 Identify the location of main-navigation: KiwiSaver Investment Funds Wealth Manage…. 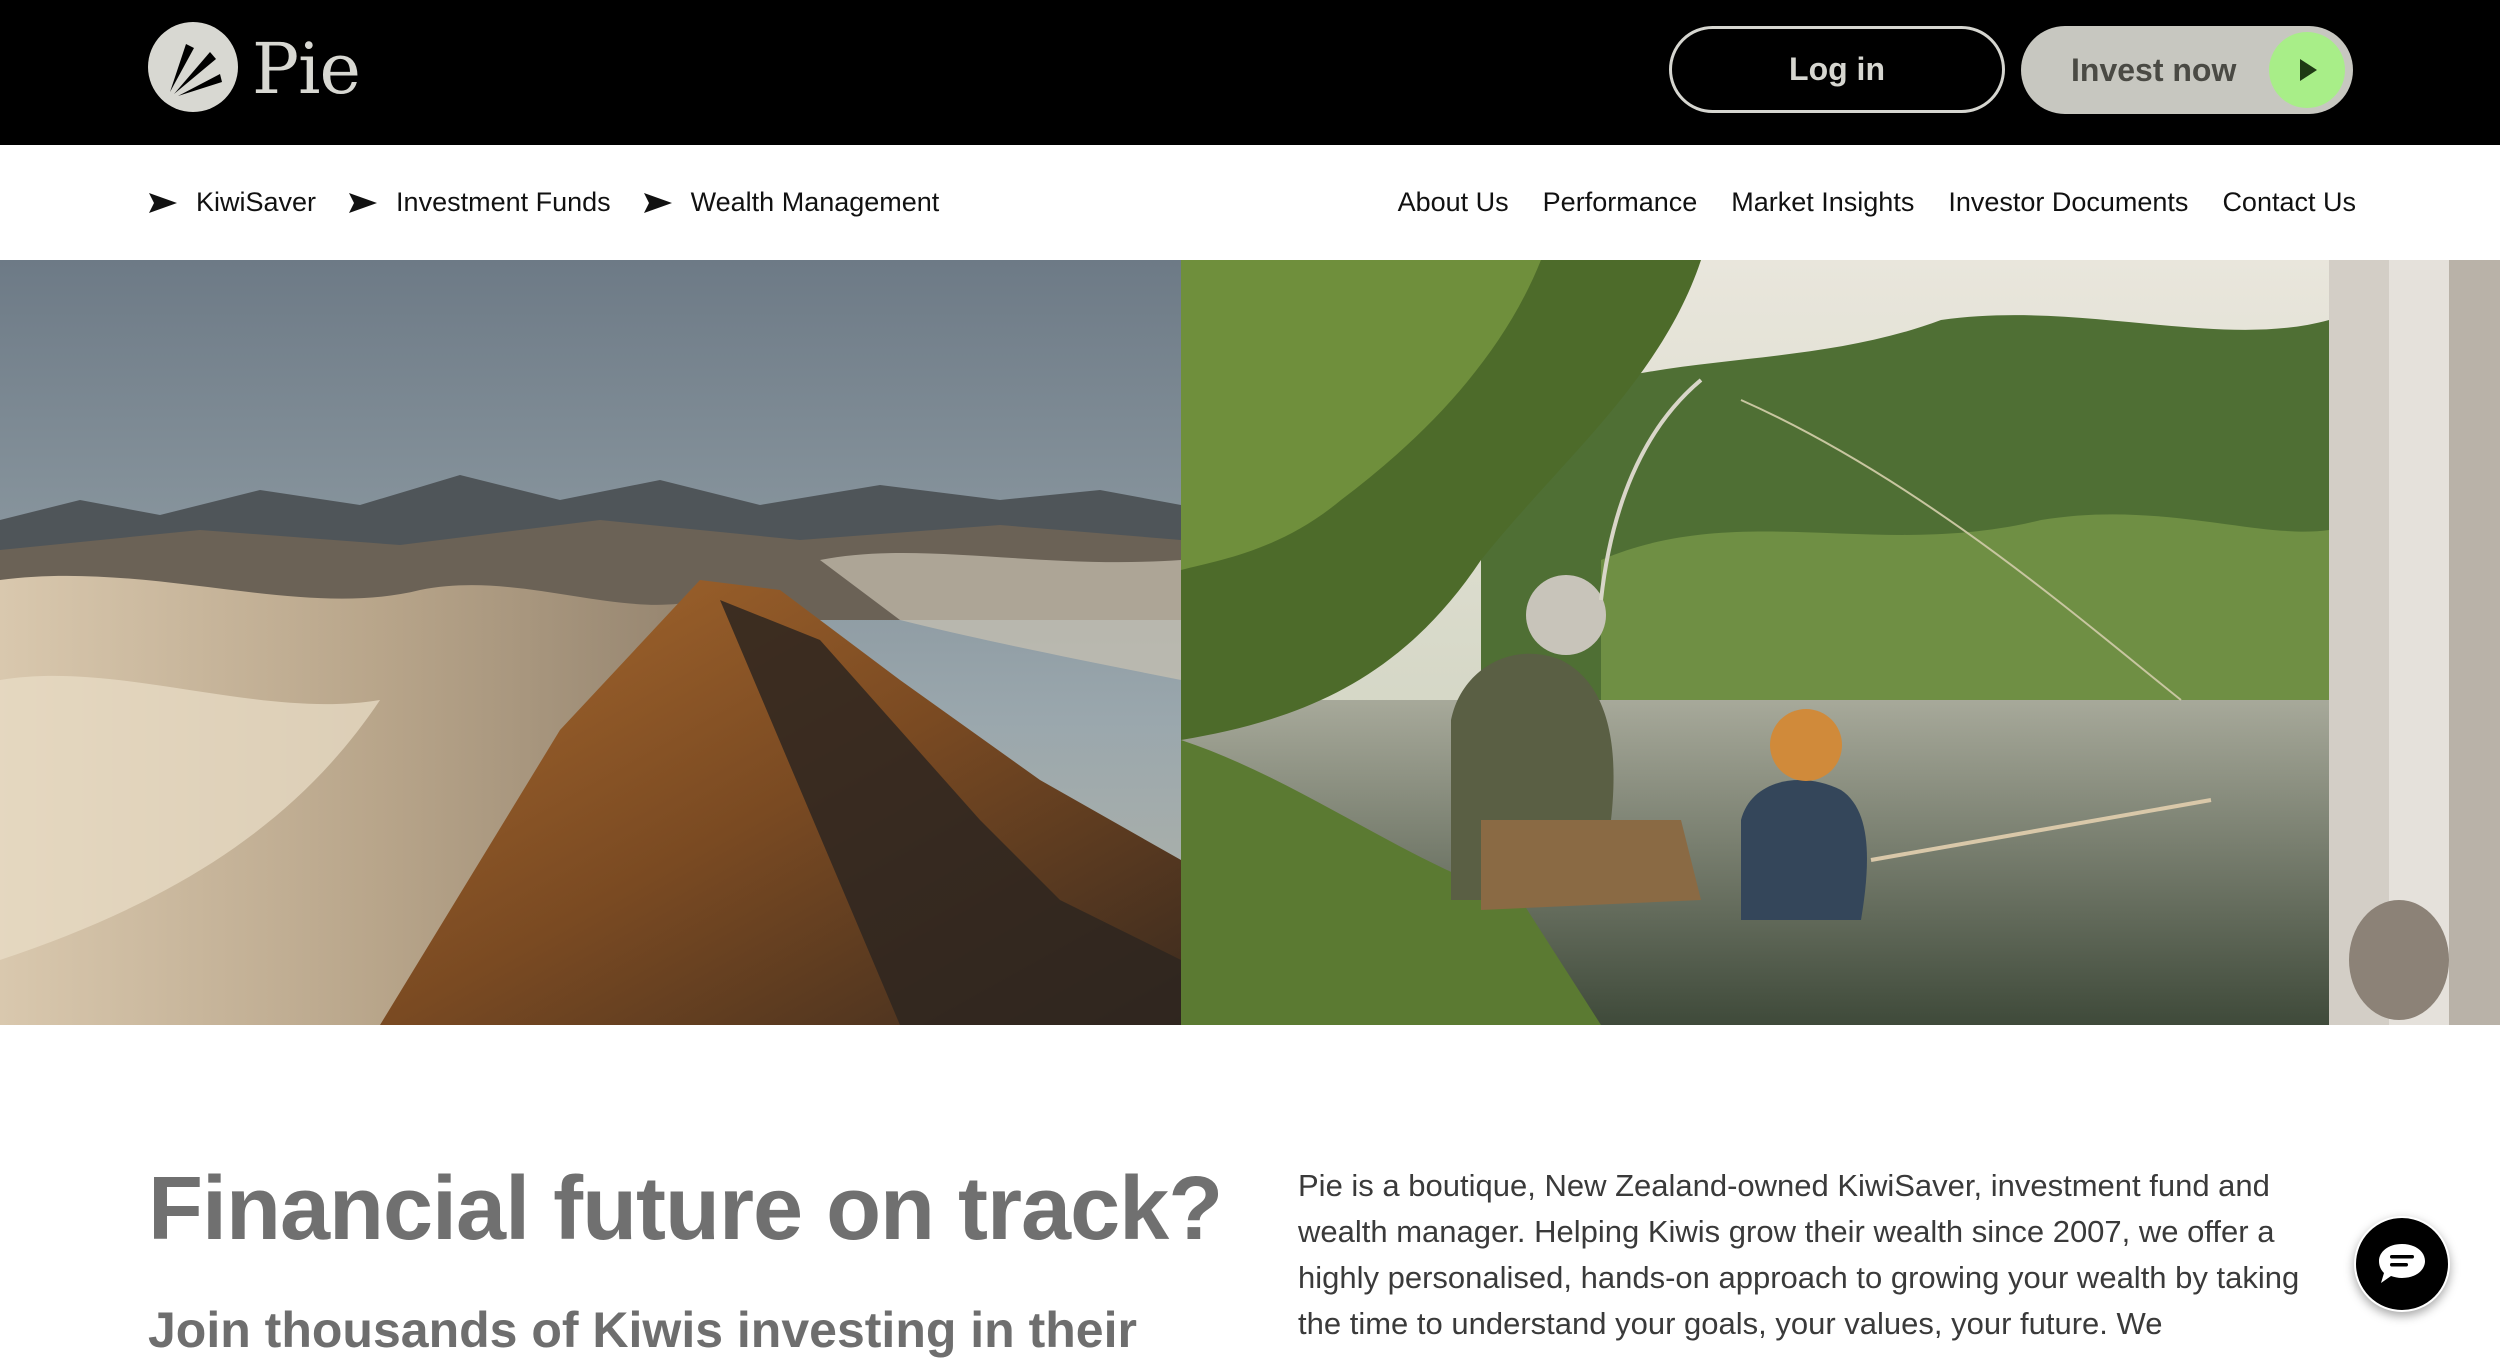
(1250, 202).